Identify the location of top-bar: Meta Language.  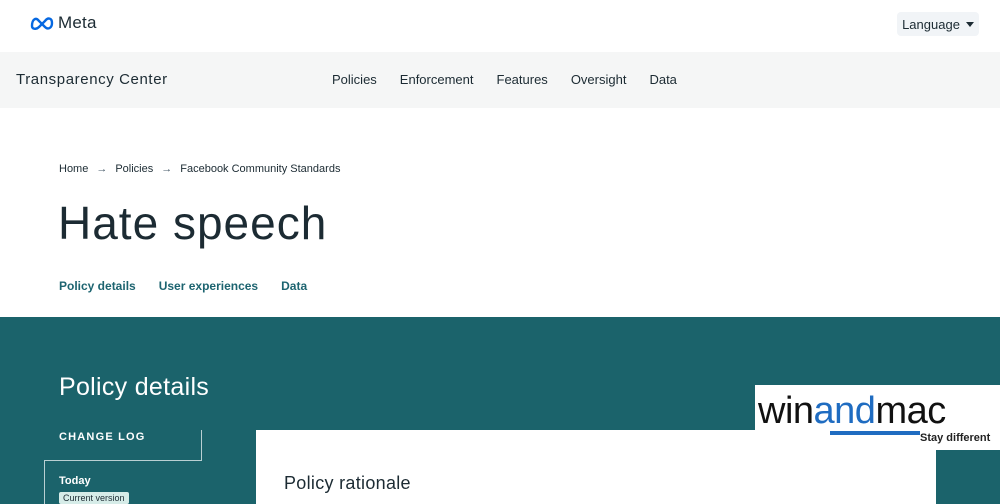
(500, 26).